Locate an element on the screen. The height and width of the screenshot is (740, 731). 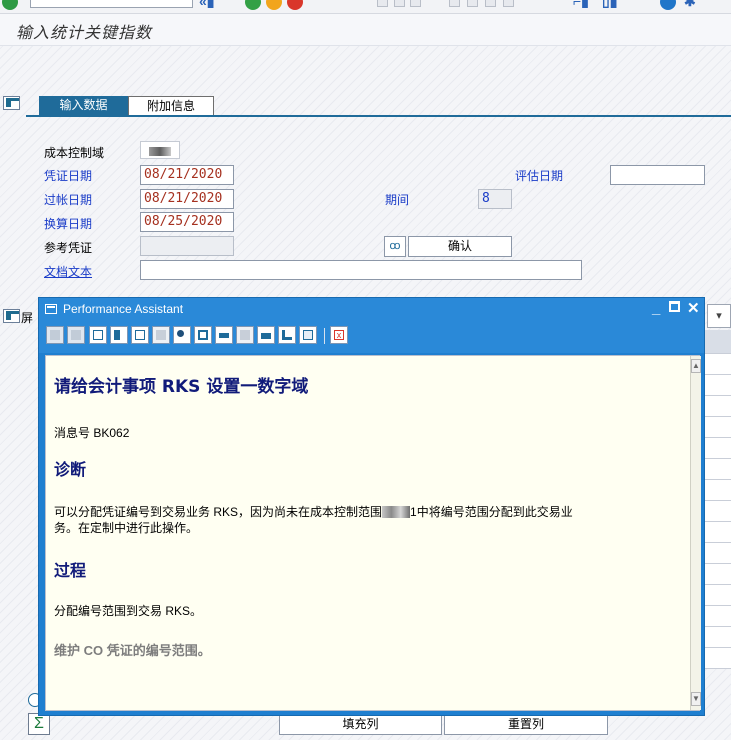
pen-icon is located at coordinates (161, 335).